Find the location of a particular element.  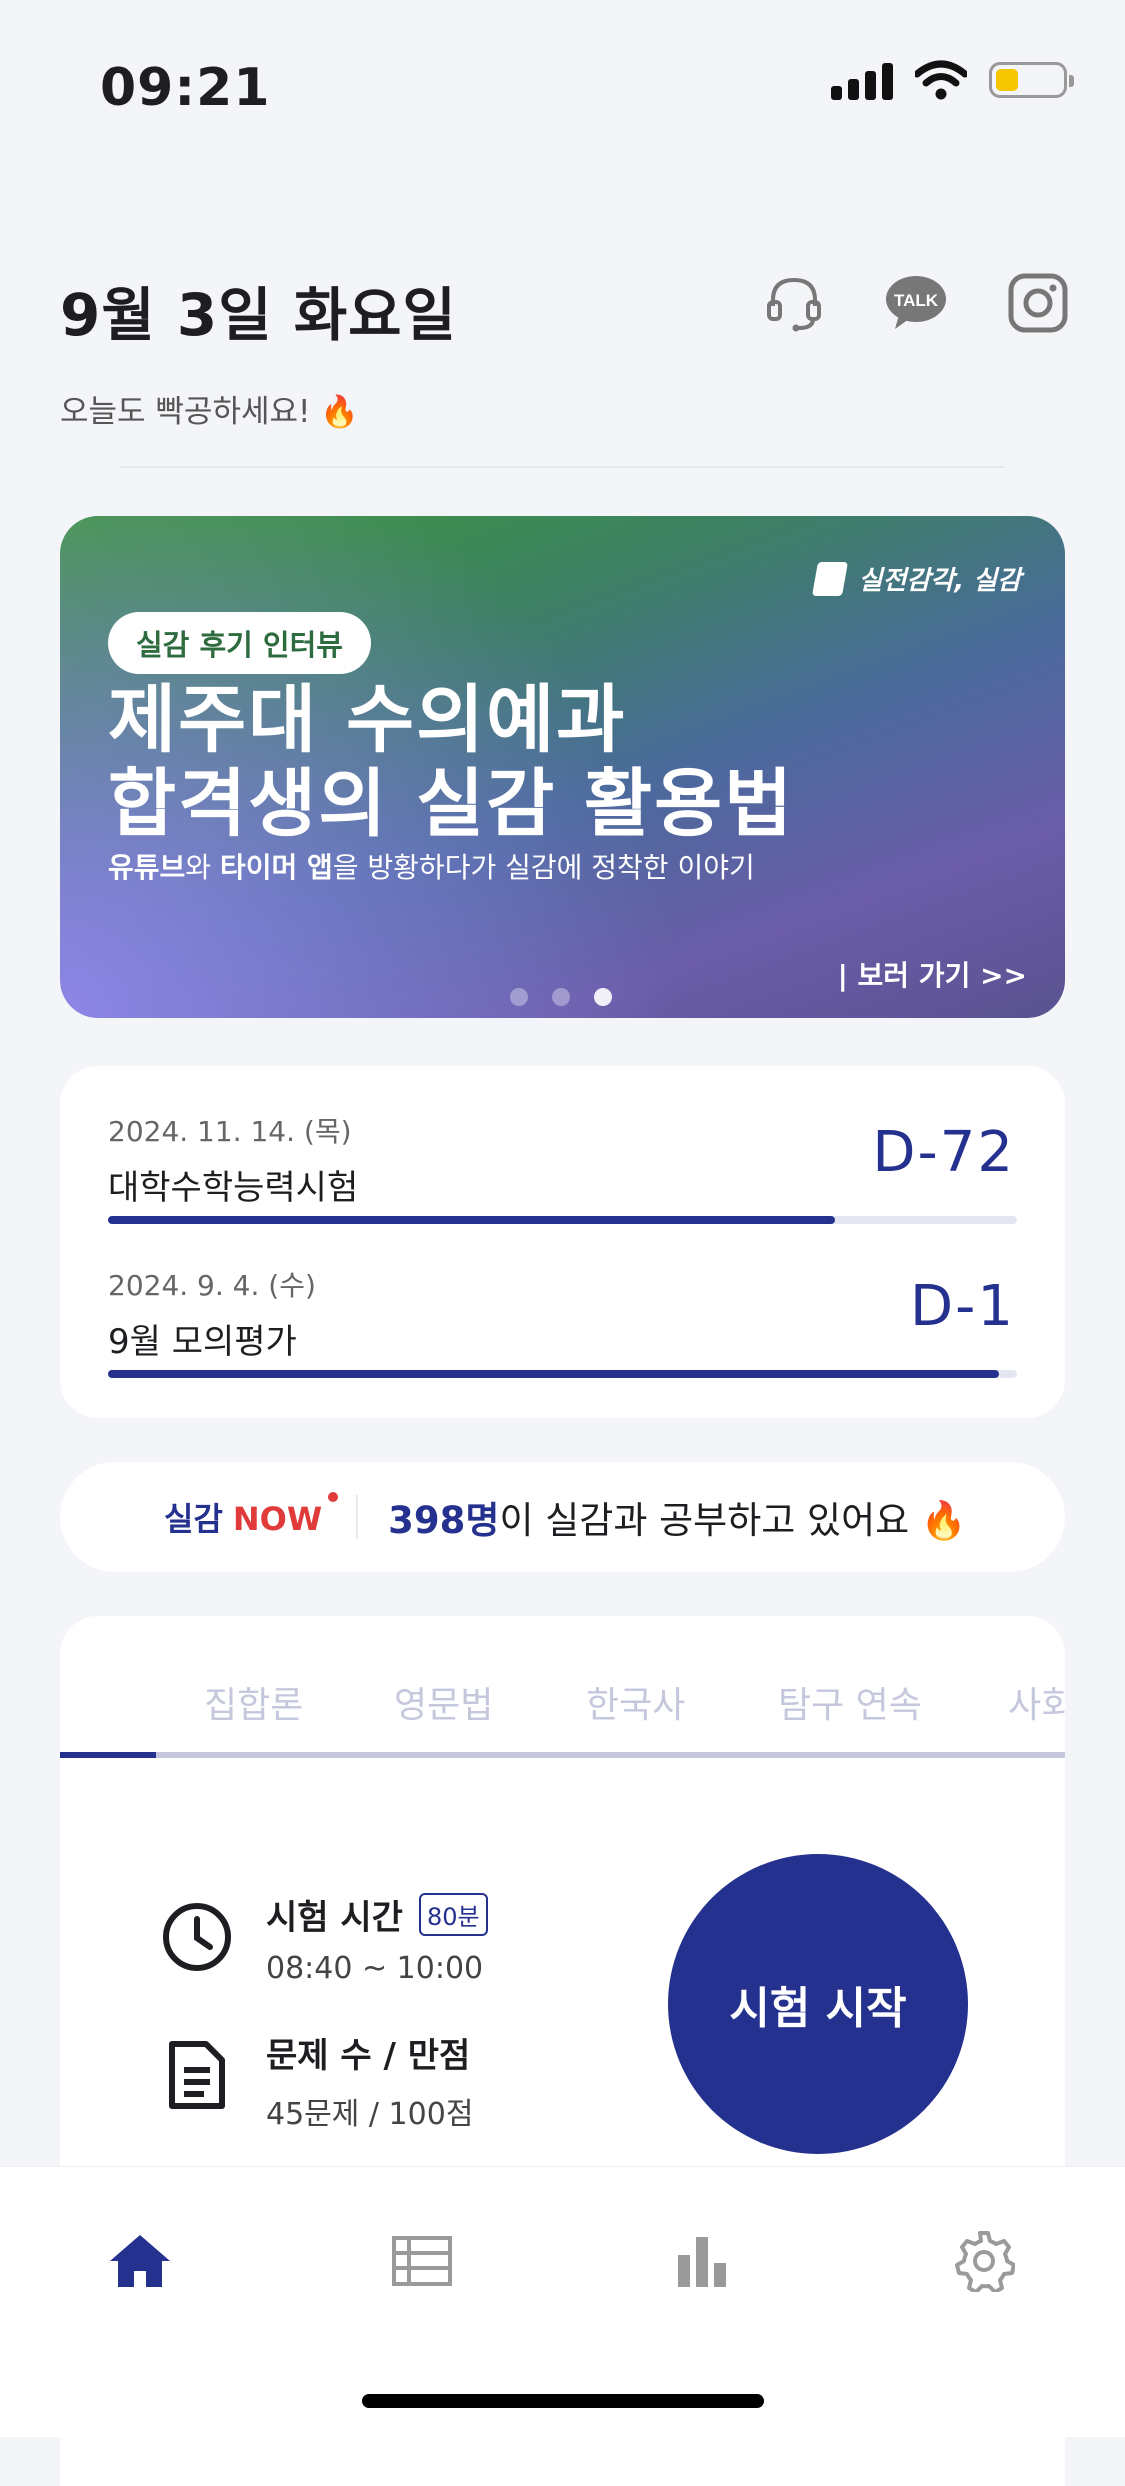

headset-icon is located at coordinates (794, 303).